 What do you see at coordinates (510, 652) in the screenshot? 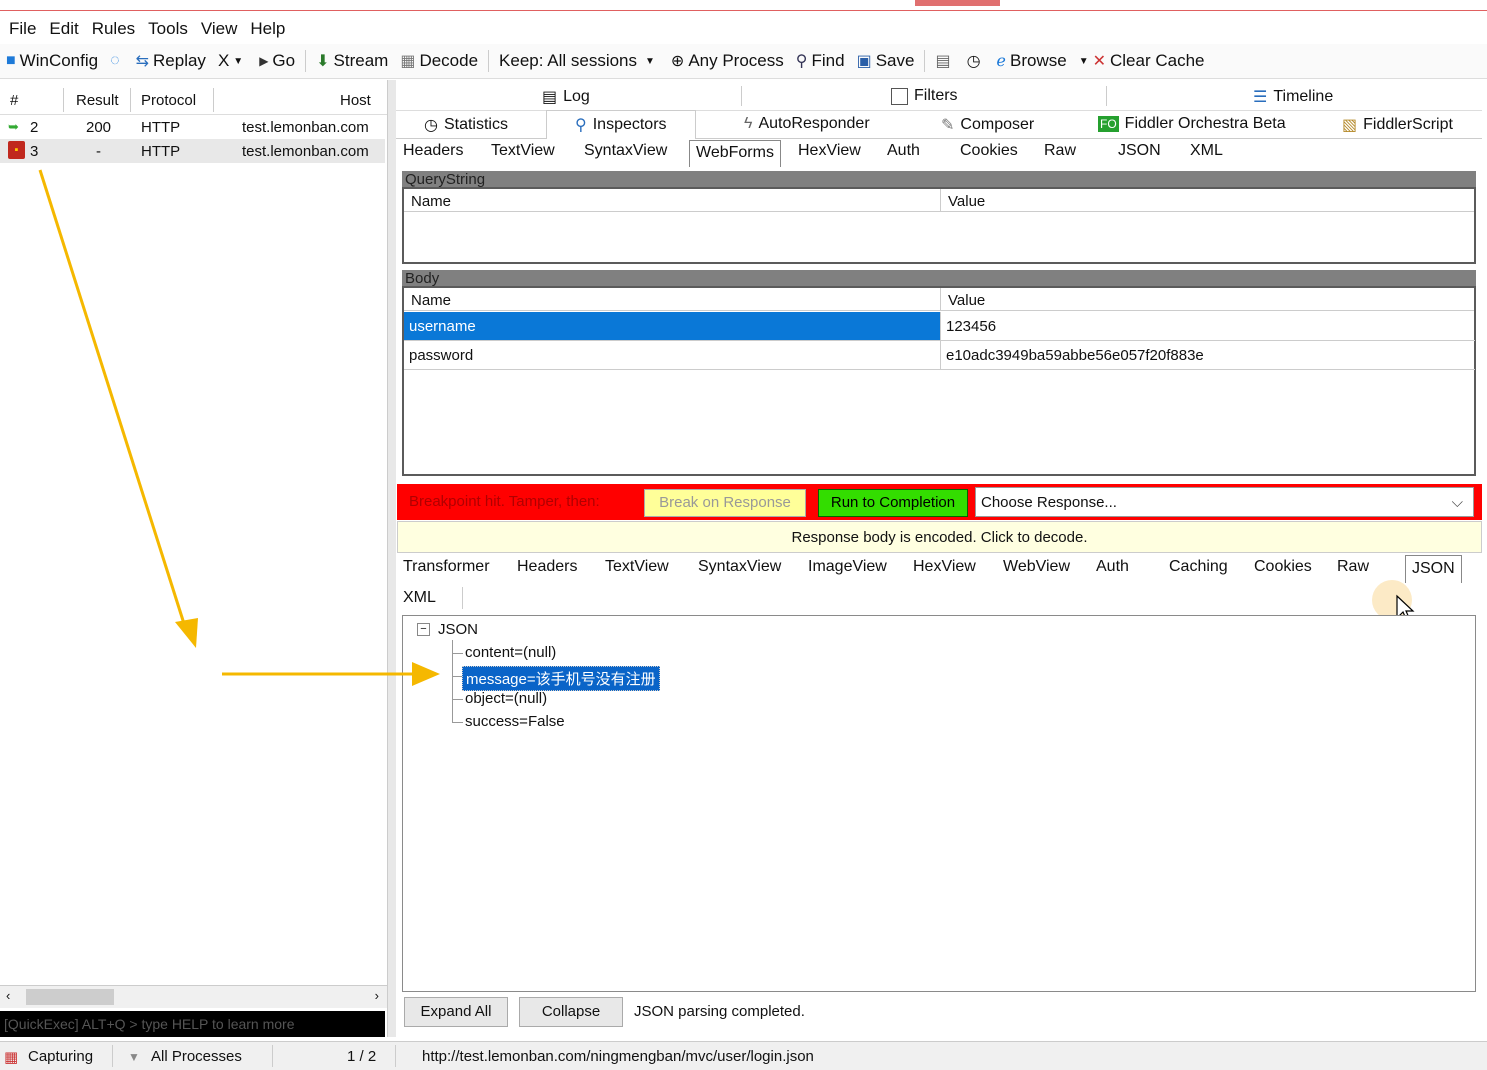
I see `json-node: content=(null)` at bounding box center [510, 652].